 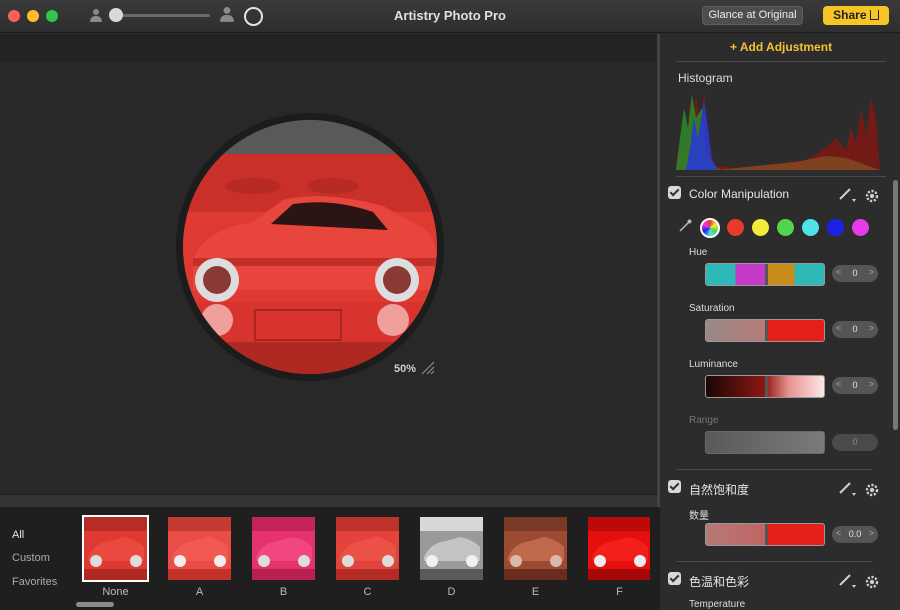 I want to click on panel-vertical-scrollbar, so click(x=895, y=305).